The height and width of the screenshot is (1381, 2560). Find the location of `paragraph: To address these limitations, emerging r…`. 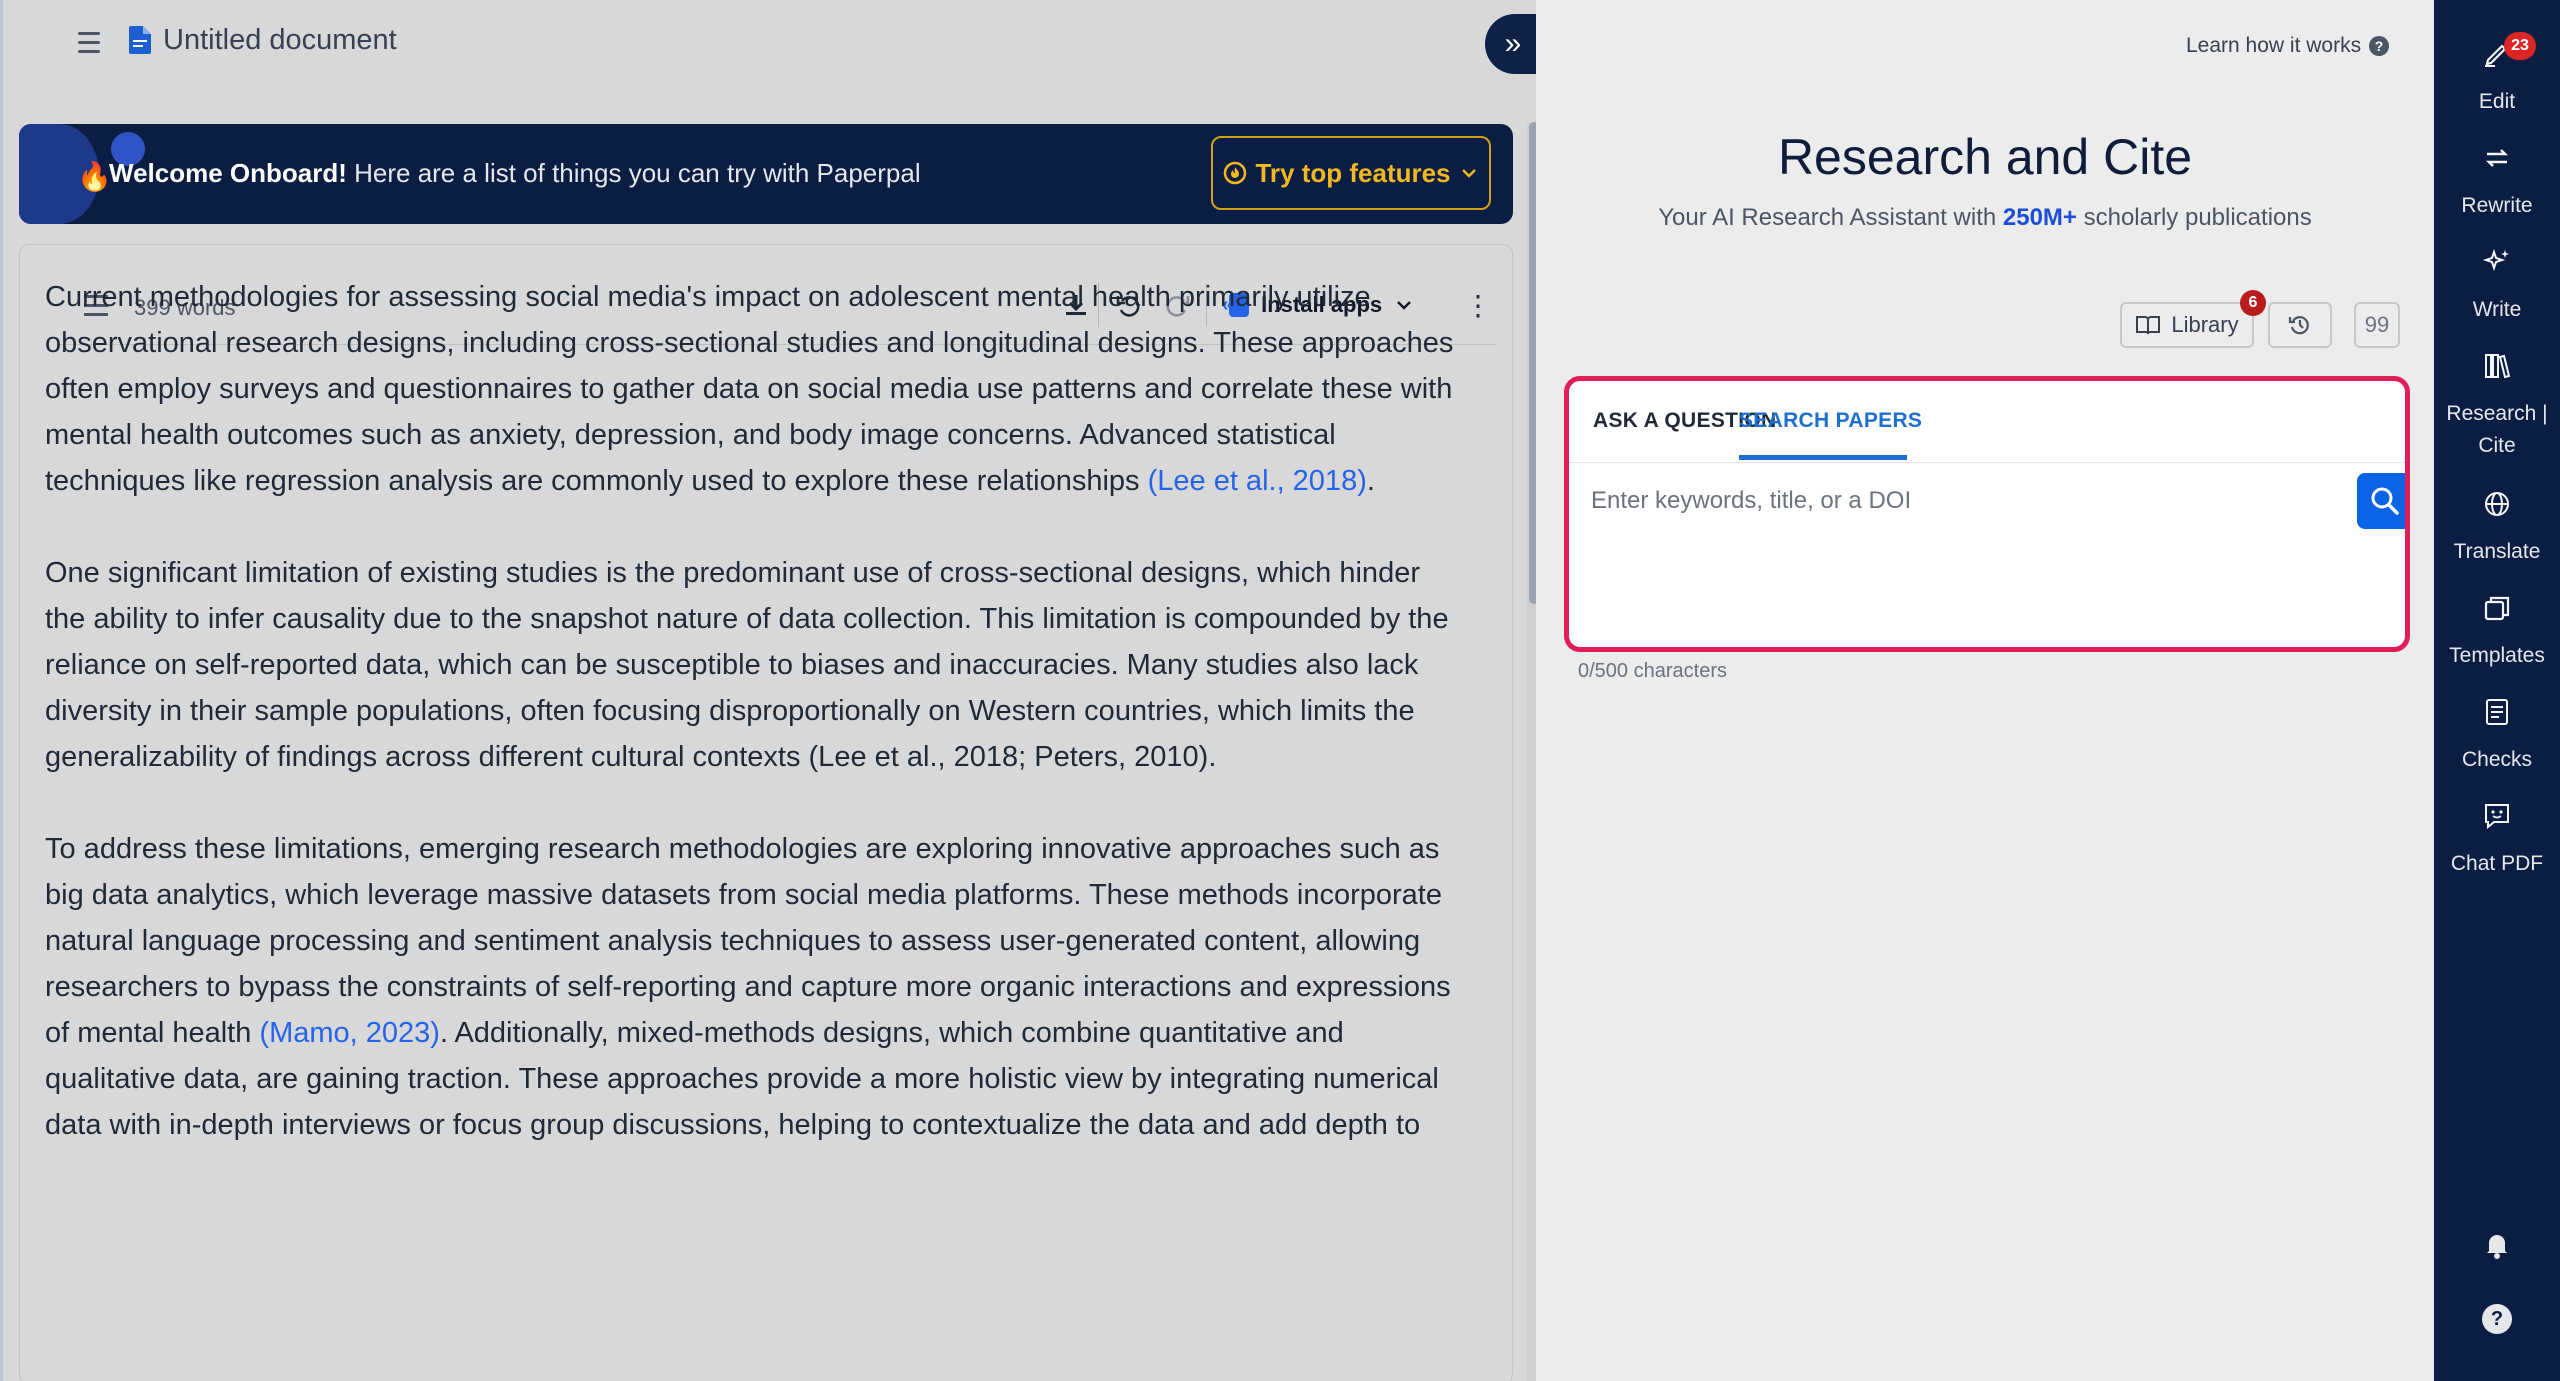

paragraph: To address these limitations, emerging r… is located at coordinates (755, 987).